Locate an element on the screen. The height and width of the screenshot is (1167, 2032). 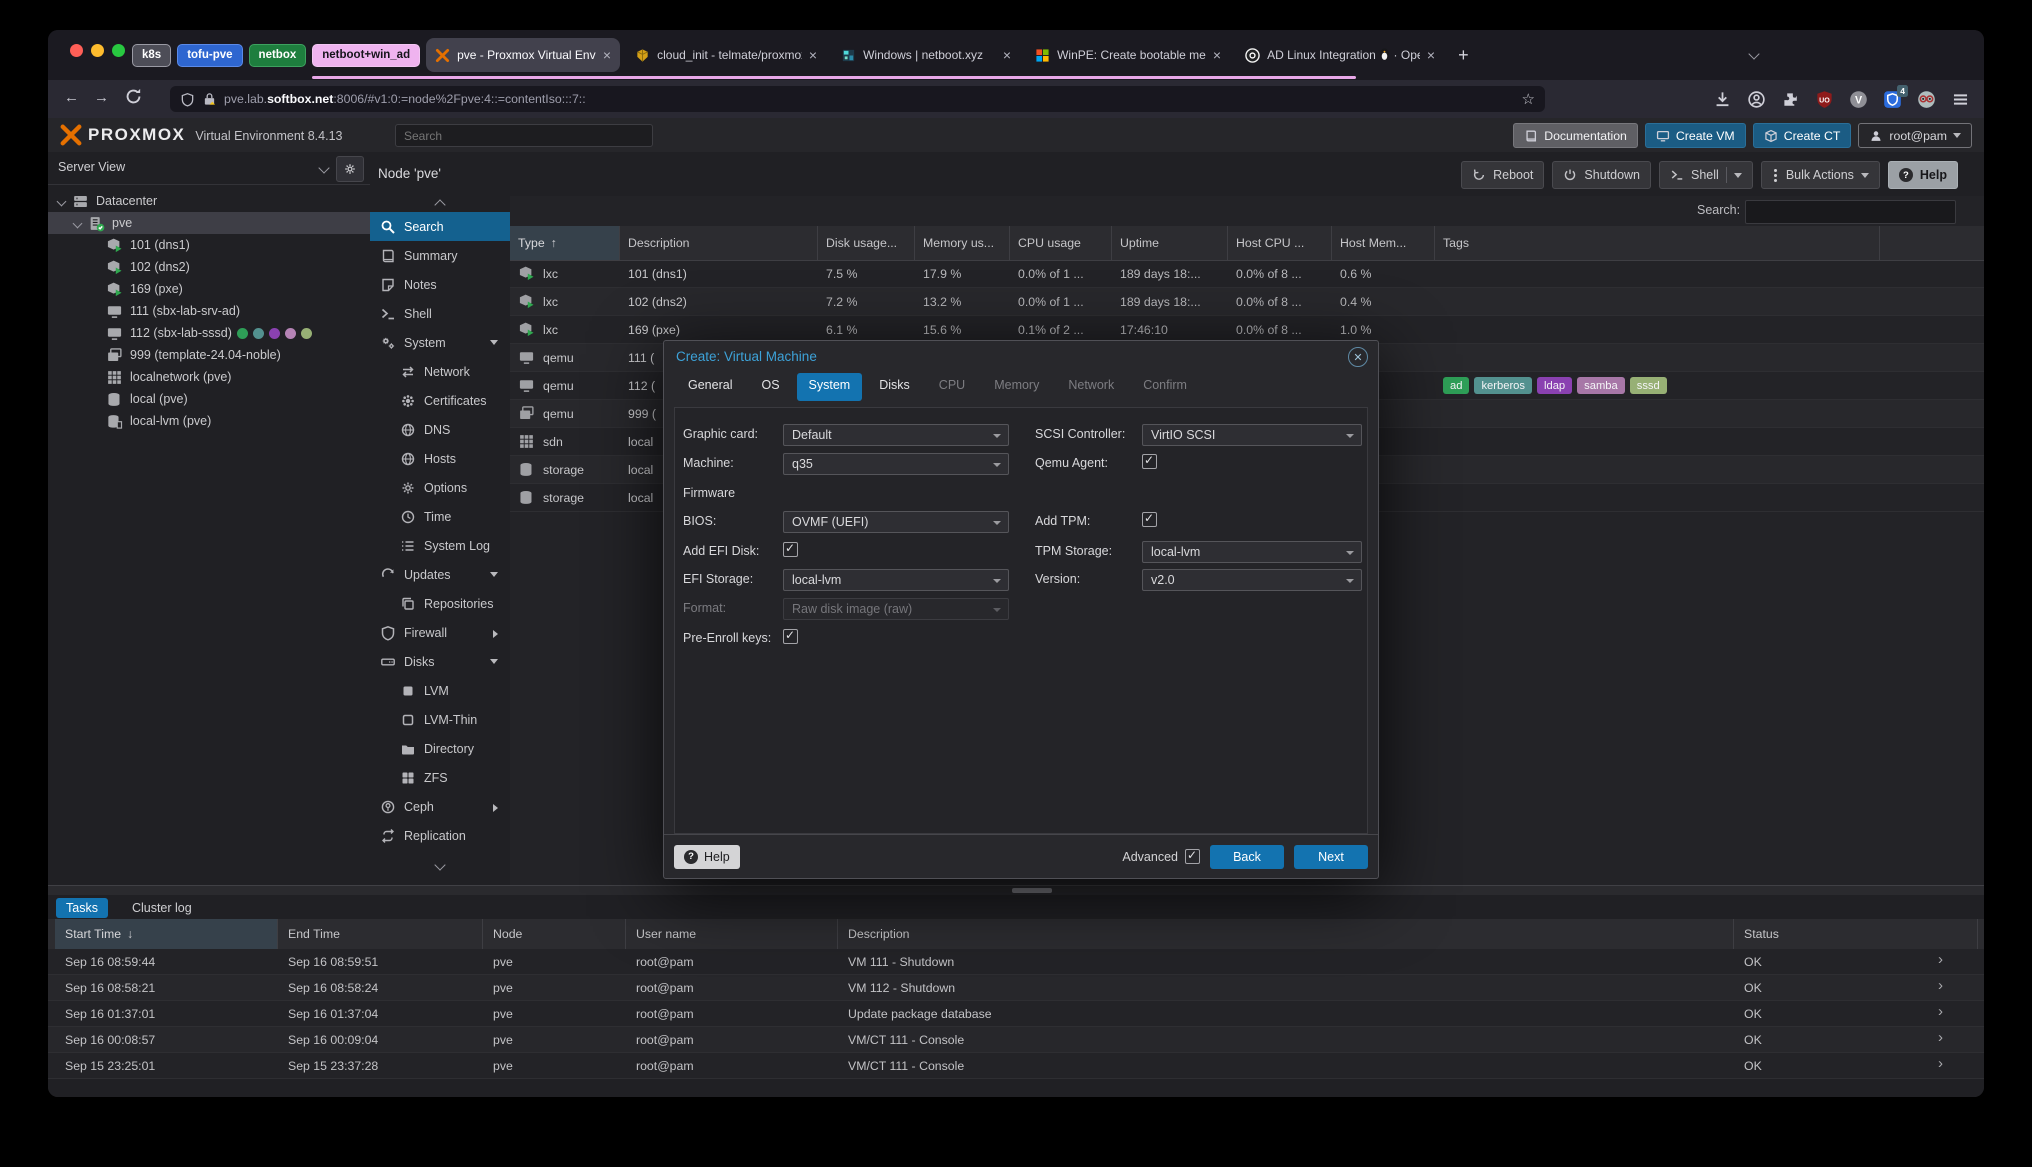
nav-item-replication: Replication is located at coordinates (440, 835).